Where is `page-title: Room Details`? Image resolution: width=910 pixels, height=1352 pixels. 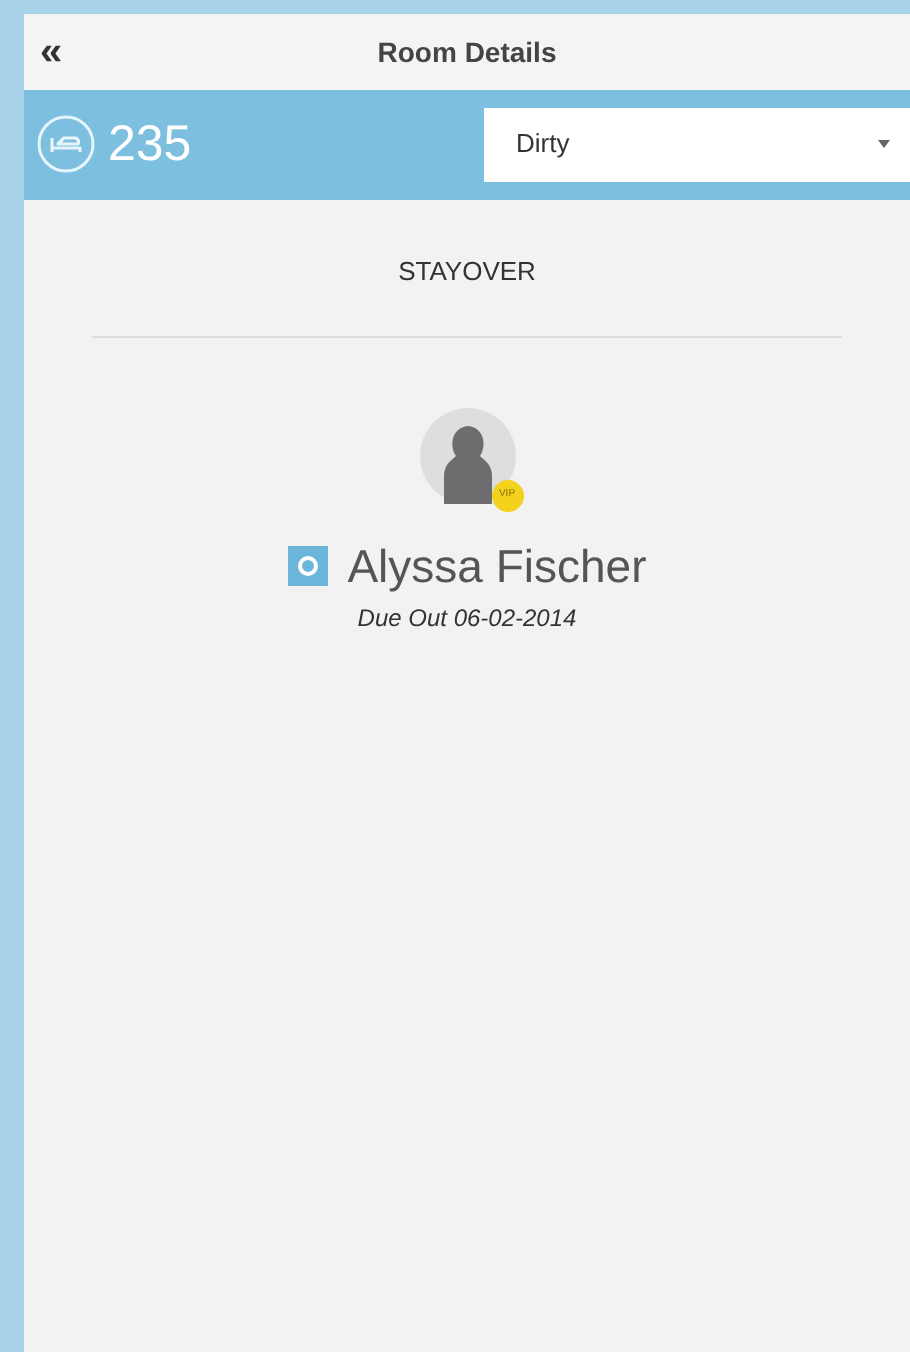 page-title: Room Details is located at coordinates (467, 52).